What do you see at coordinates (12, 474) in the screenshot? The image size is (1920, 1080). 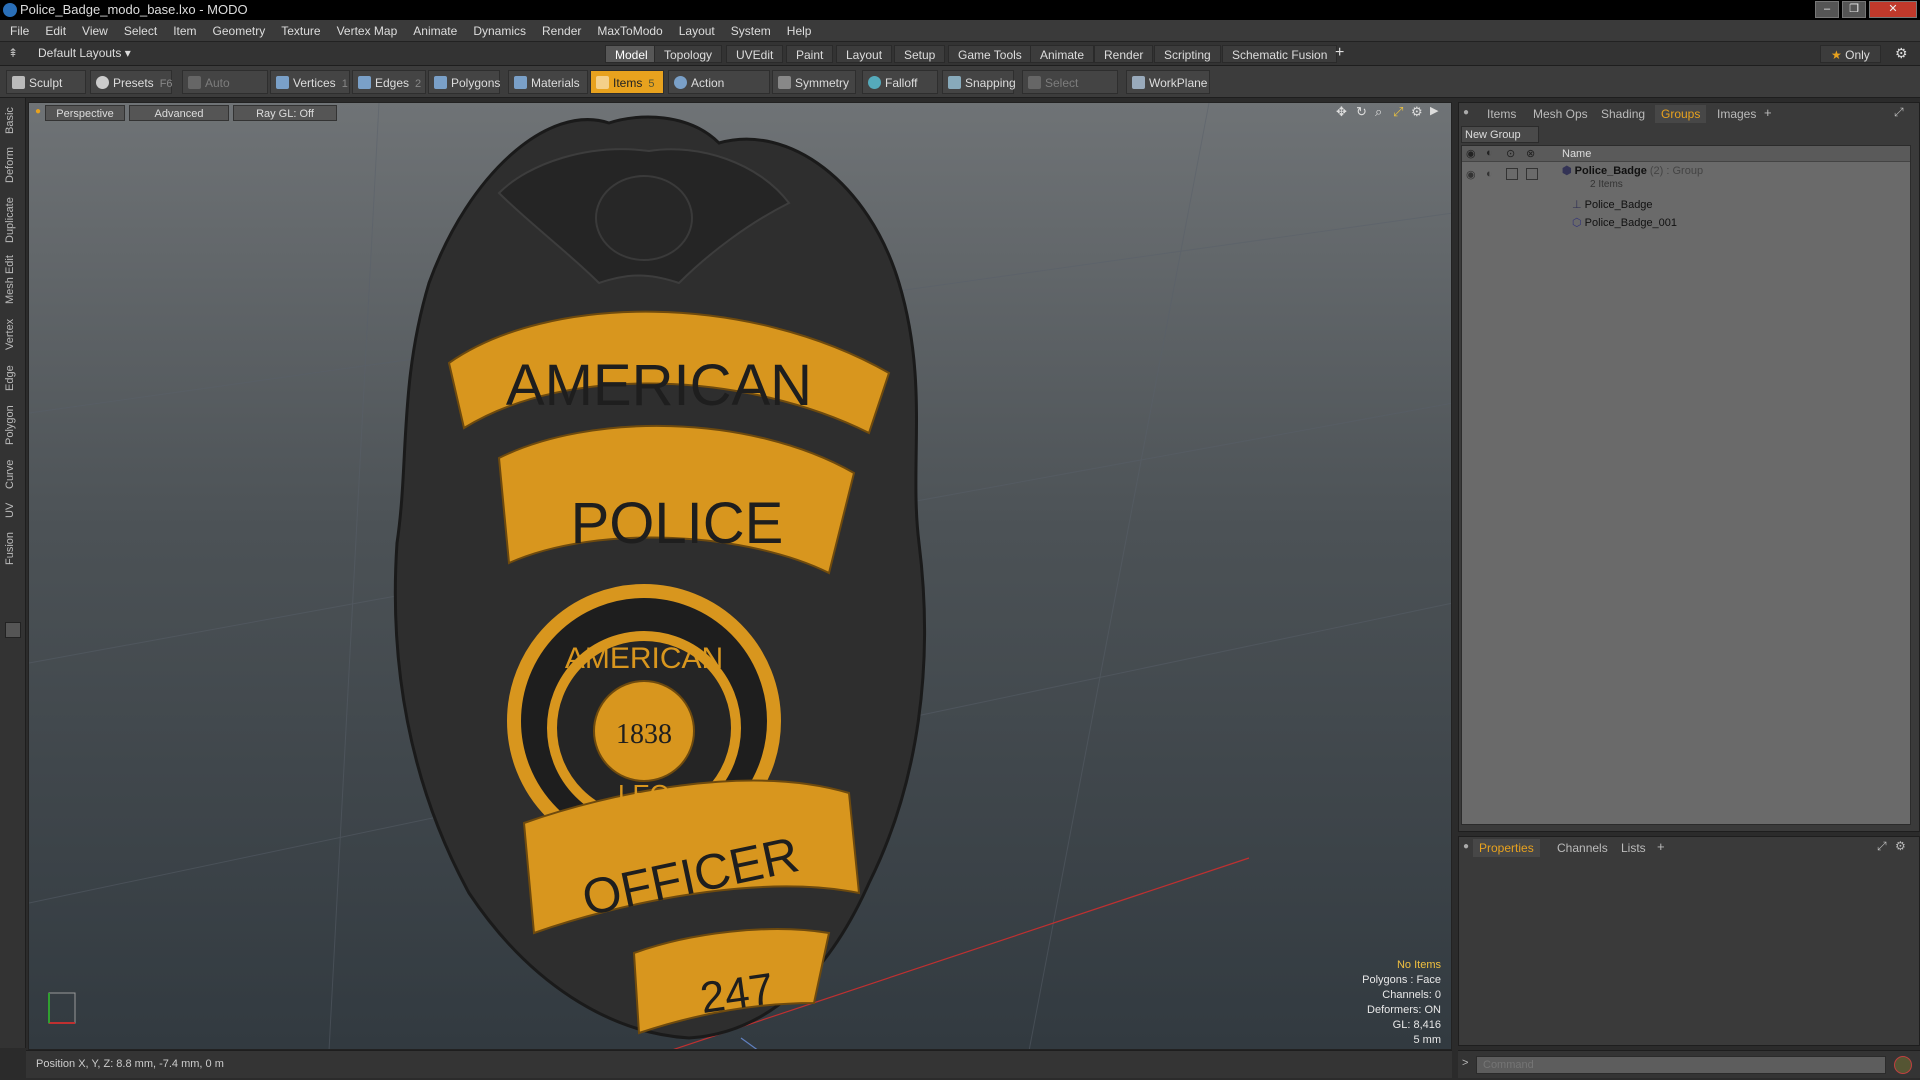 I see `tab-curve: Curve` at bounding box center [12, 474].